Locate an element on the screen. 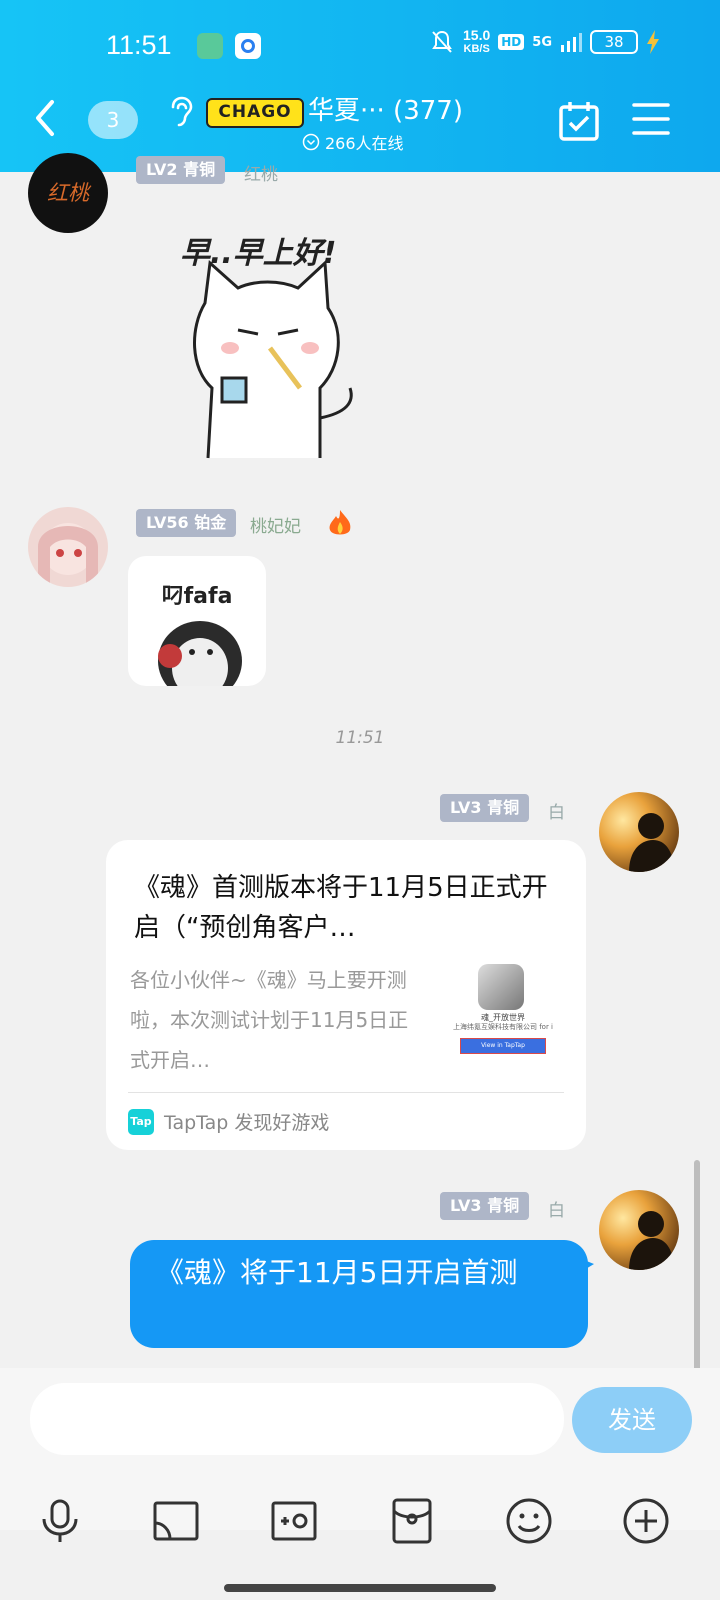 This screenshot has width=720, height=1600. network-type: 5G is located at coordinates (542, 42).